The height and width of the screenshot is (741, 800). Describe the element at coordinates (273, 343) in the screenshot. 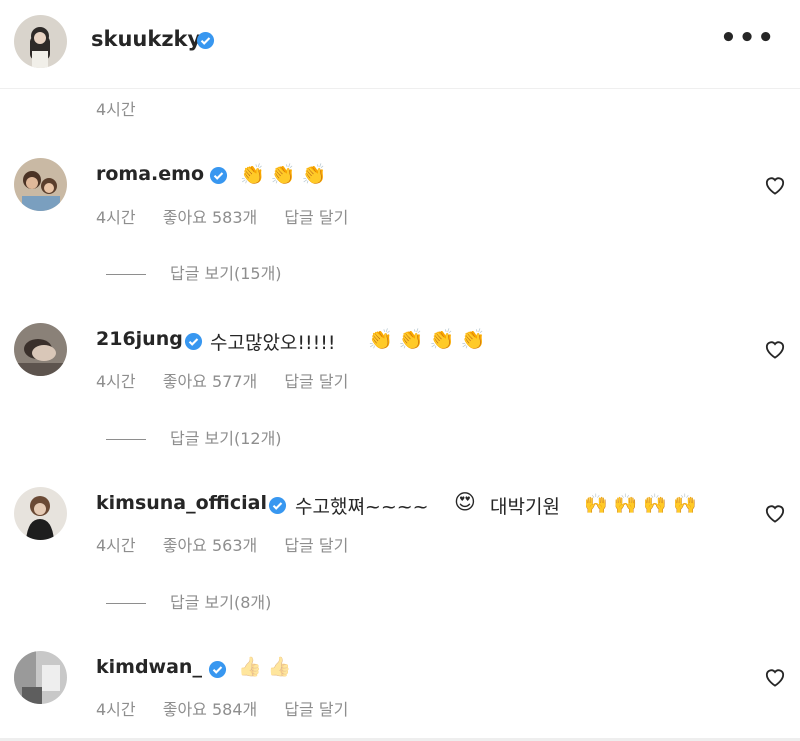

I see `comment-text: 수고많았오!!!!!` at that location.